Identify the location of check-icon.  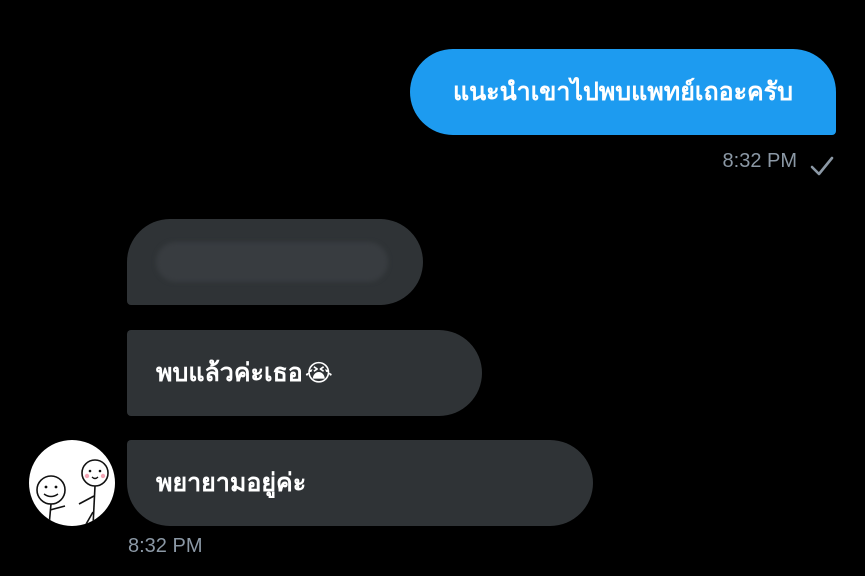
(822, 166).